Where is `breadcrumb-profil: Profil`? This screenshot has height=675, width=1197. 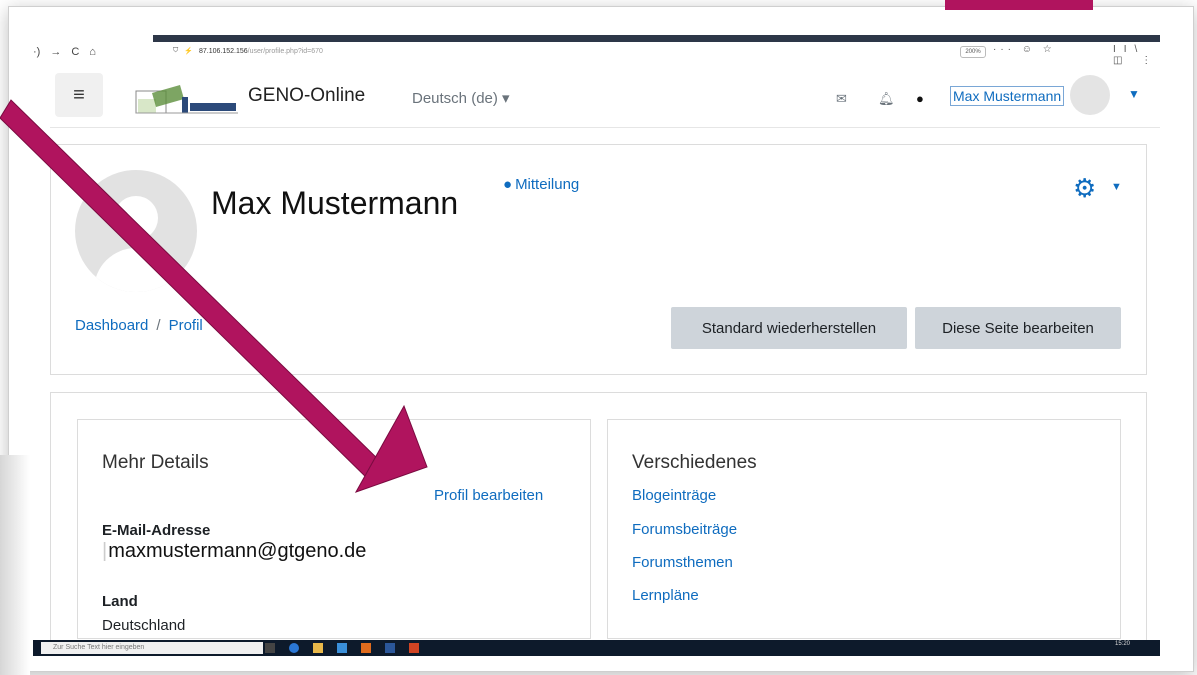 breadcrumb-profil: Profil is located at coordinates (186, 325).